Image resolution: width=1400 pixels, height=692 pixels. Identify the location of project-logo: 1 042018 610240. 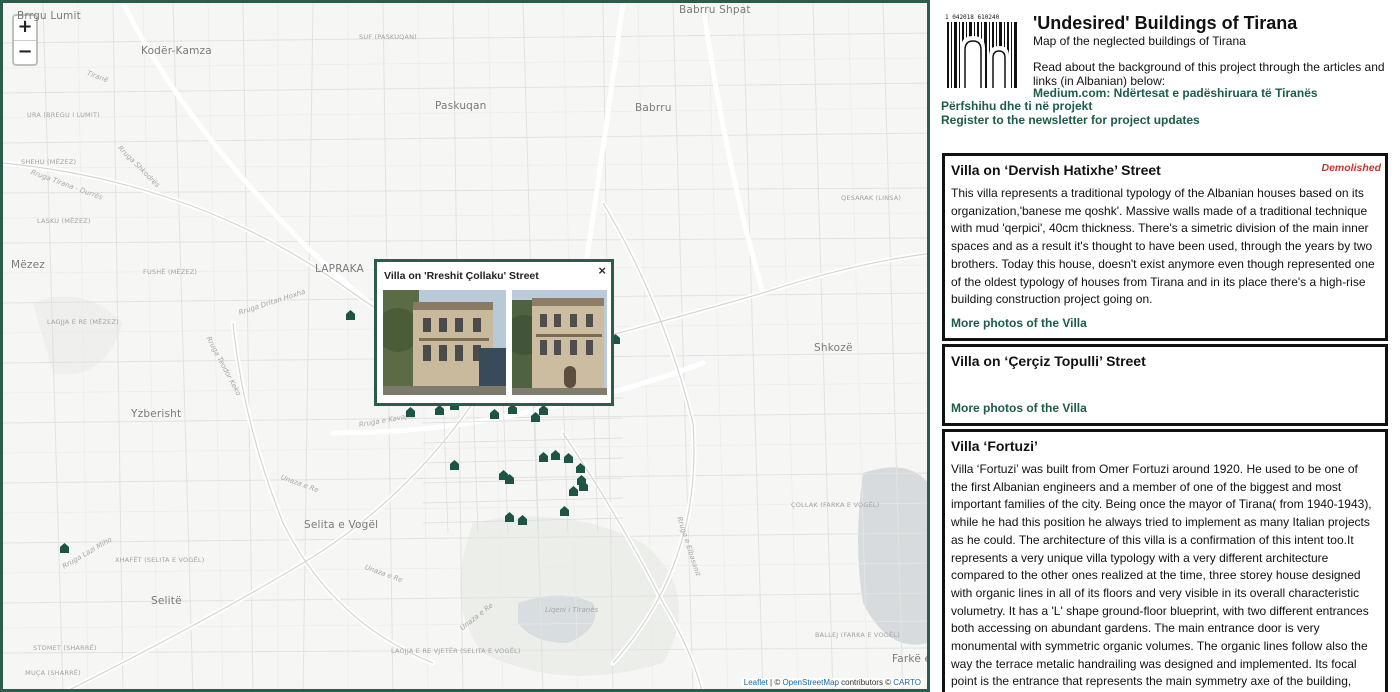
(983, 52).